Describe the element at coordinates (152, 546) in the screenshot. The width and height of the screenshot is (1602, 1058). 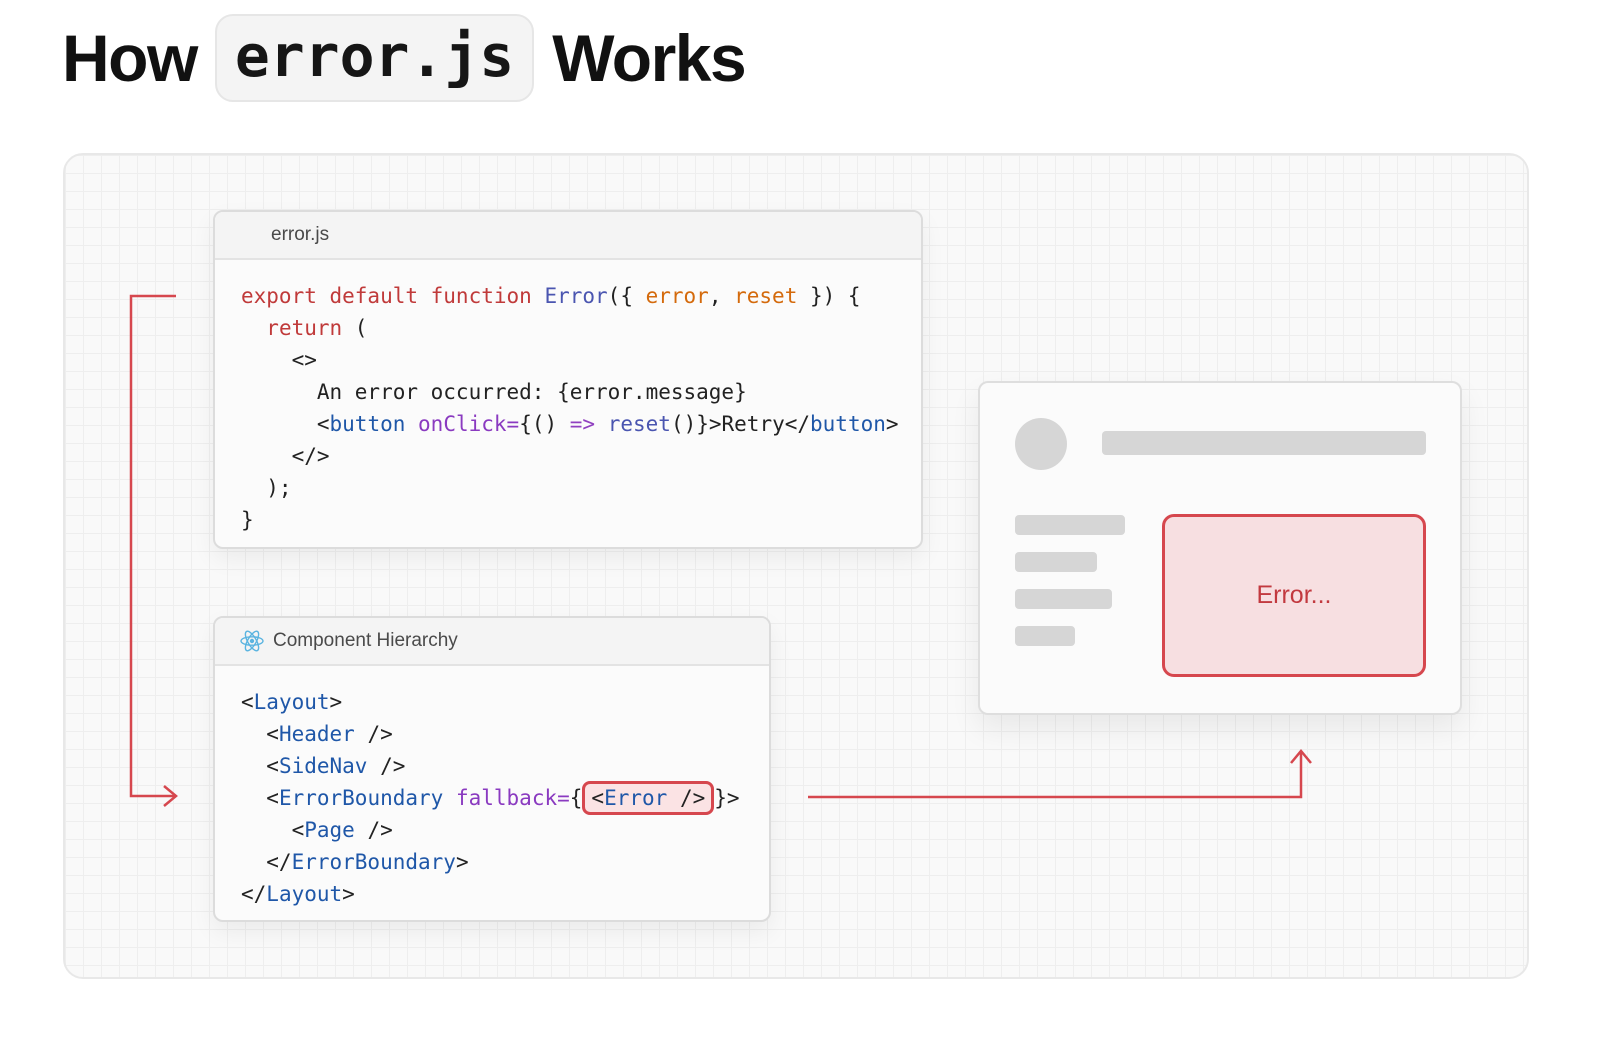
I see `left-bracket-arrow` at that location.